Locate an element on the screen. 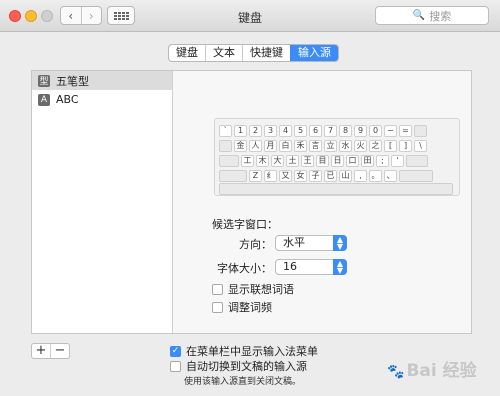 The height and width of the screenshot is (396, 500). key: 5 is located at coordinates (300, 131).